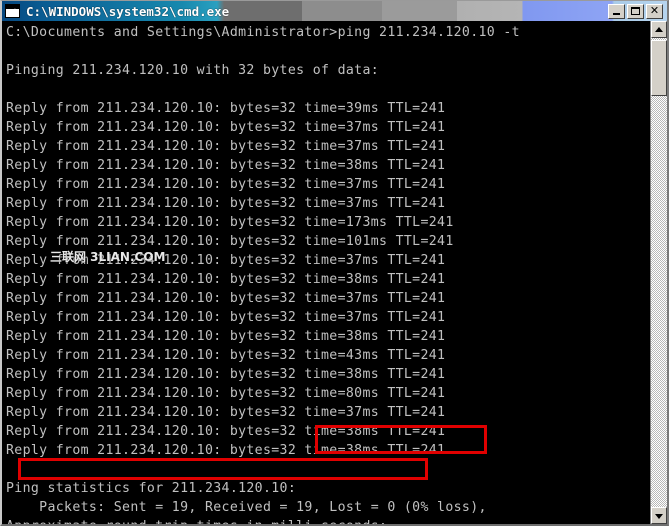  What do you see at coordinates (151, 488) in the screenshot?
I see `console-line: Ping statistics for 211.234.120.10:` at bounding box center [151, 488].